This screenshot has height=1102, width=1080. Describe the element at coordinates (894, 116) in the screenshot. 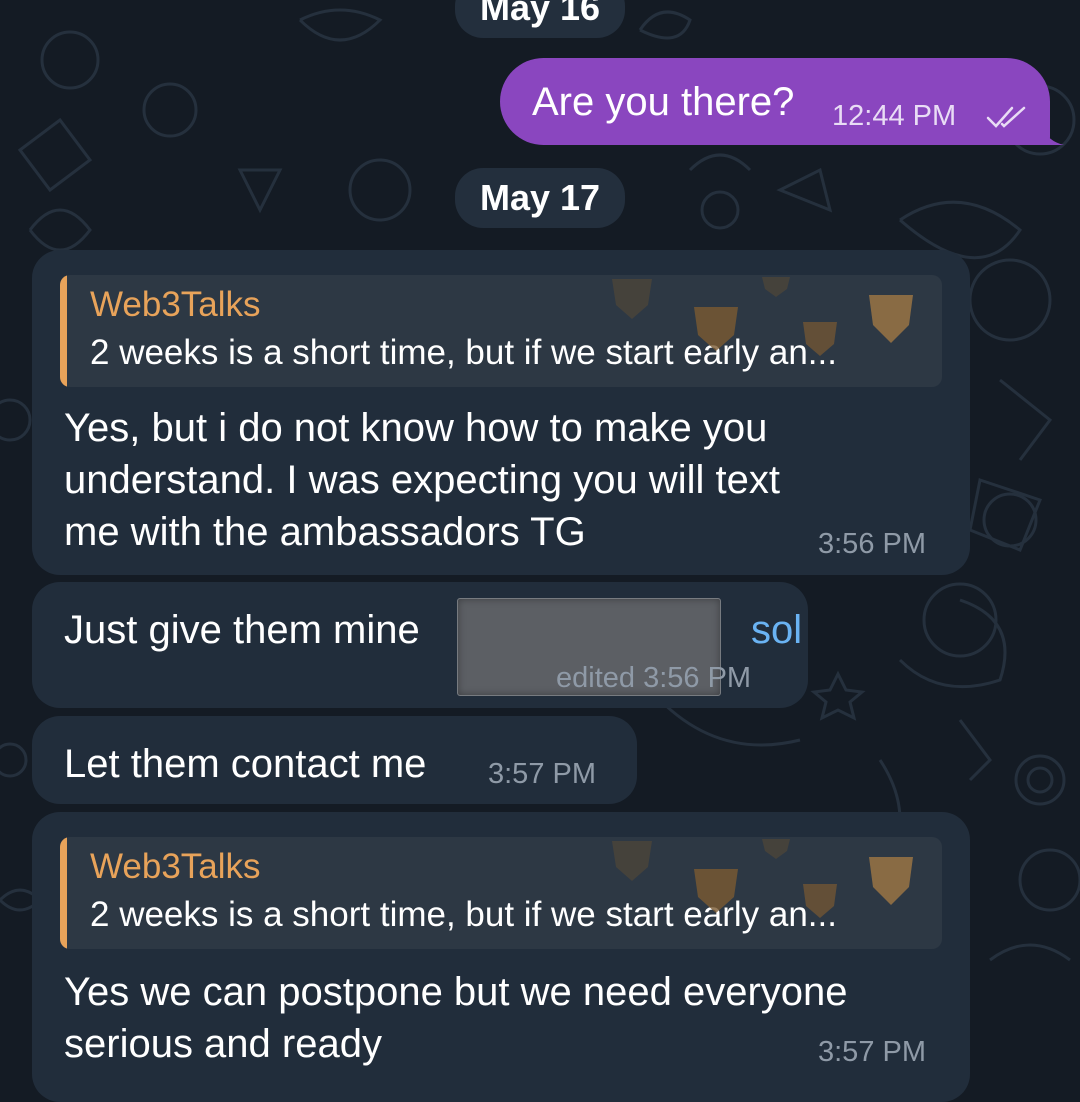

I see `message-time: 12:44 PM` at that location.